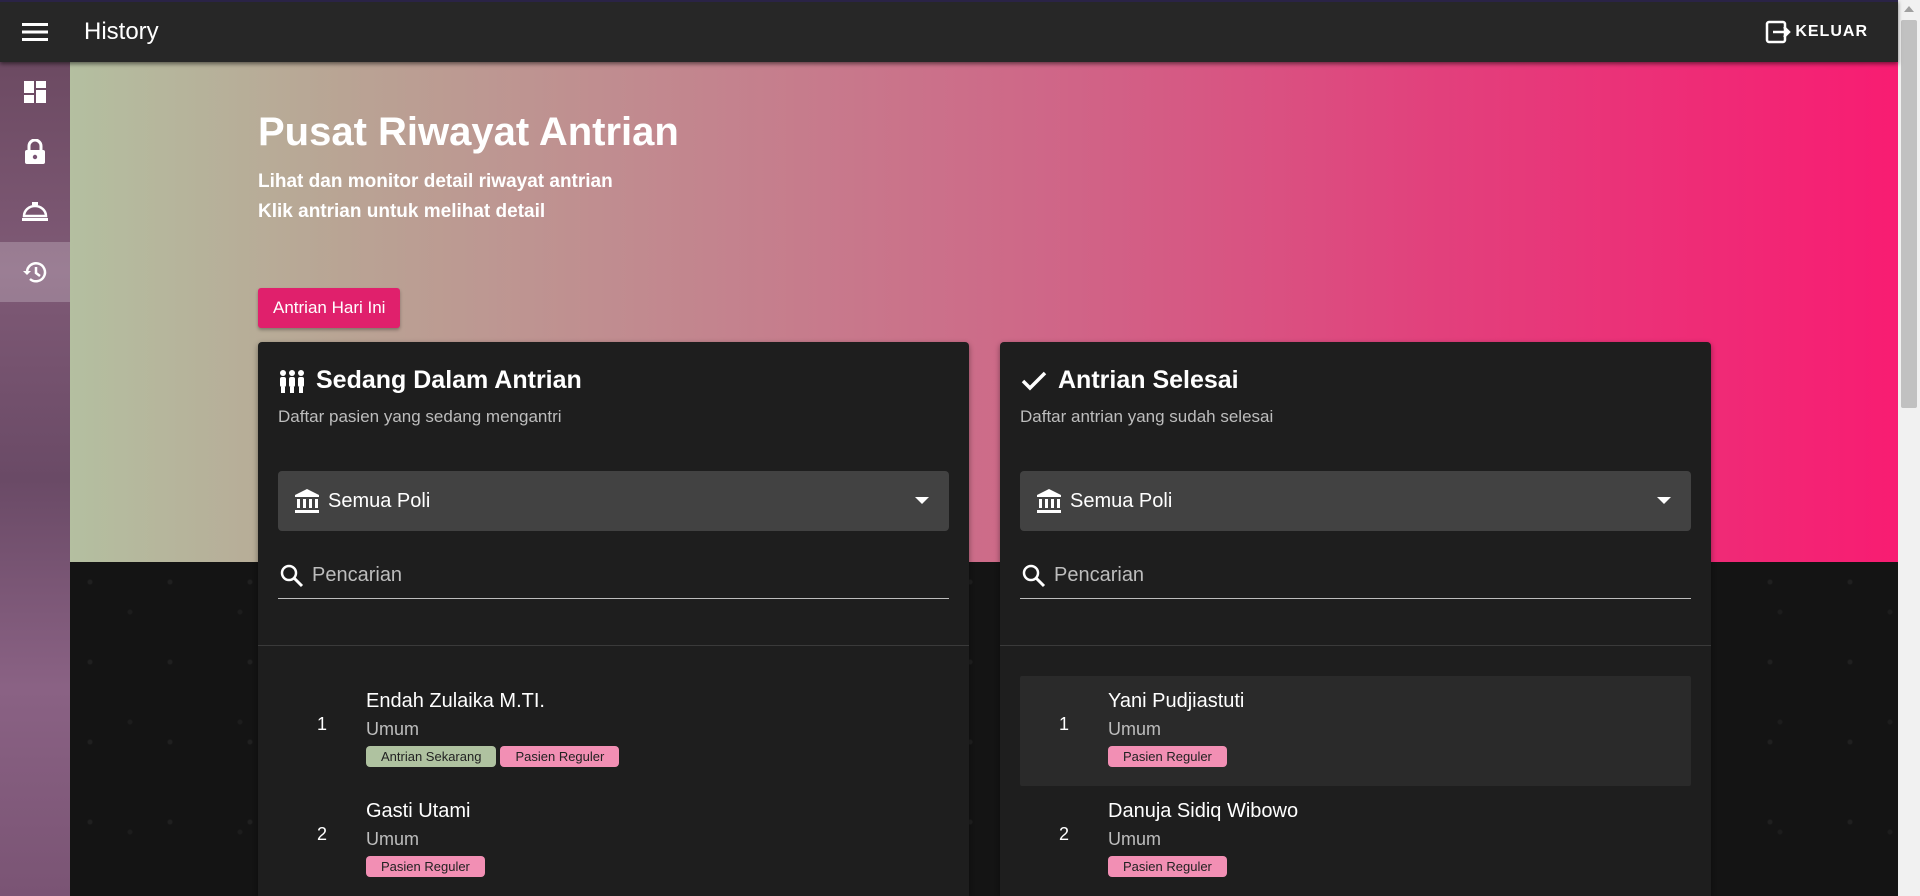  I want to click on sidebar-item-history, so click(35, 272).